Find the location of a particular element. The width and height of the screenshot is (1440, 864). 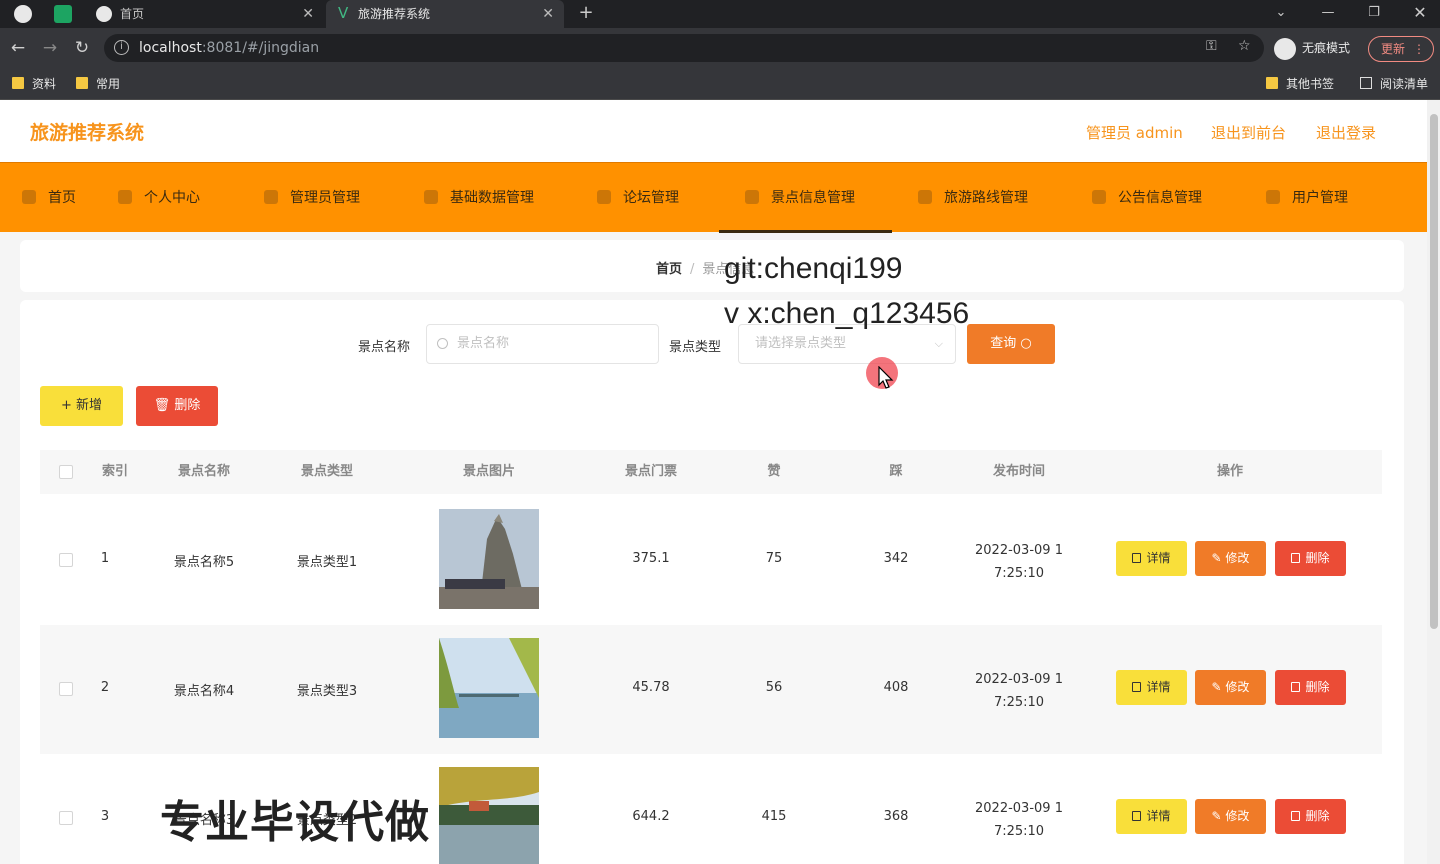

watermark-contact: v x:chen_q123456 is located at coordinates (847, 313).